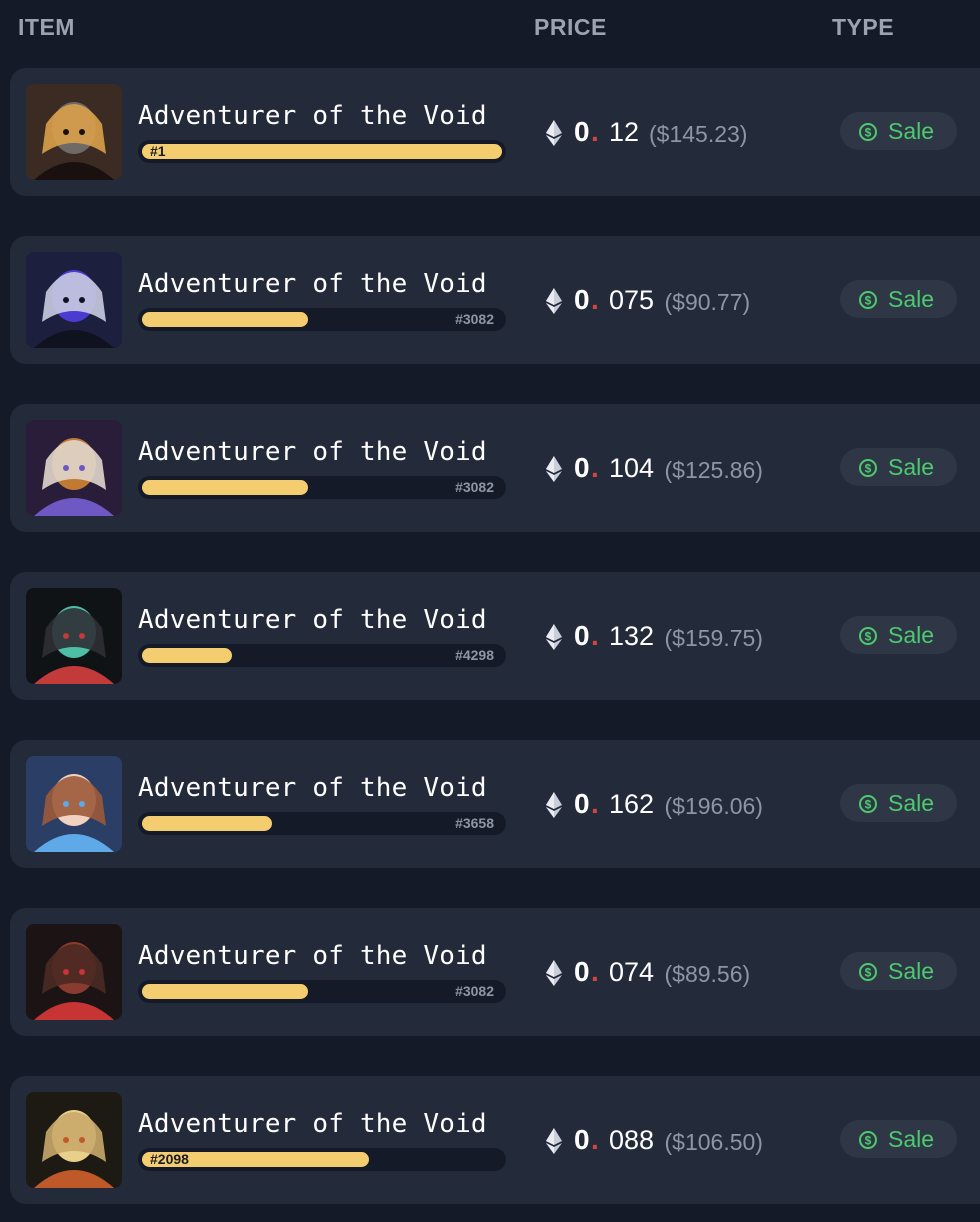 The width and height of the screenshot is (980, 1222). Describe the element at coordinates (570, 27) in the screenshot. I see `column-header-price: PRICE` at that location.